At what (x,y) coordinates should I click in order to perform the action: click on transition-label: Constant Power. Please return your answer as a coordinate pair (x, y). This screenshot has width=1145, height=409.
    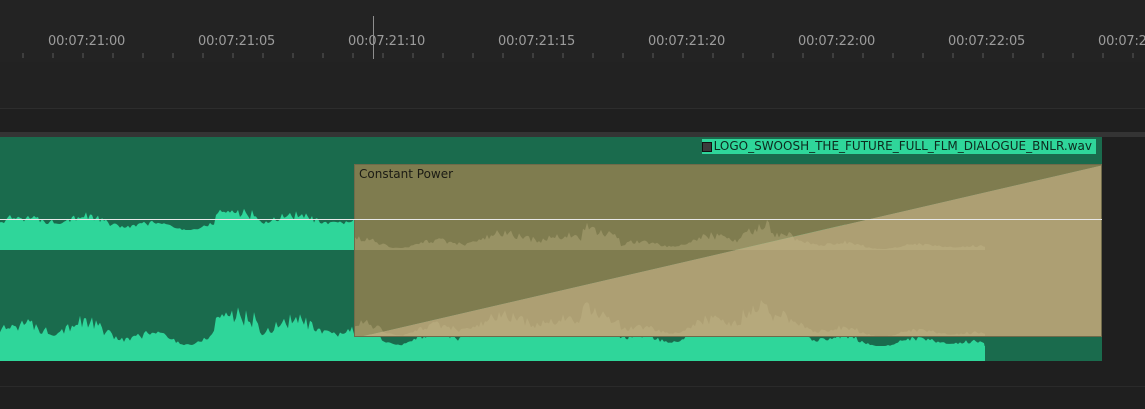
    Looking at the image, I should click on (406, 174).